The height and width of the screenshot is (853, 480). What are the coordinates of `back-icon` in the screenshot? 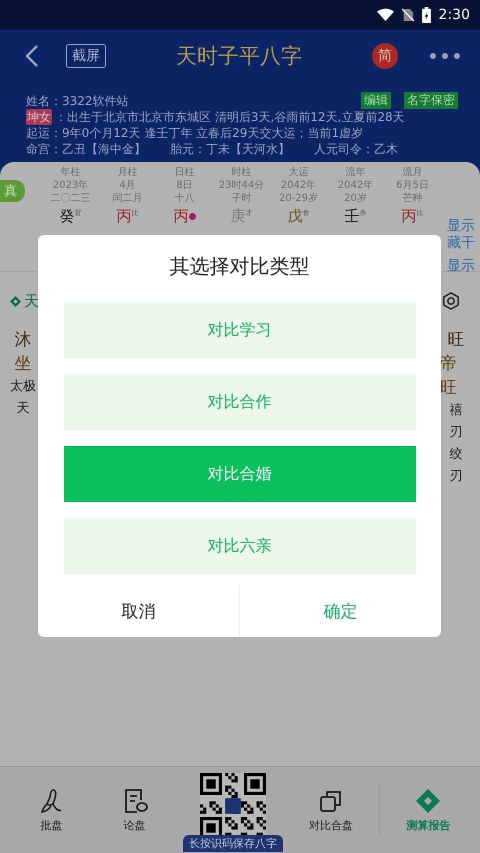 It's located at (32, 56).